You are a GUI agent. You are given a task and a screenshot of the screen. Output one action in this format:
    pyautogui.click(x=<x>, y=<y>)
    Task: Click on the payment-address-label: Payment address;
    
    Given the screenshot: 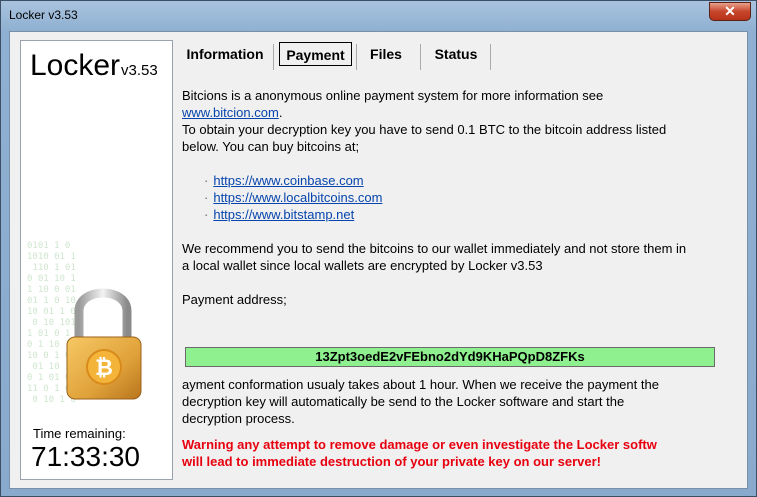 What is the action you would take?
    pyautogui.click(x=234, y=299)
    